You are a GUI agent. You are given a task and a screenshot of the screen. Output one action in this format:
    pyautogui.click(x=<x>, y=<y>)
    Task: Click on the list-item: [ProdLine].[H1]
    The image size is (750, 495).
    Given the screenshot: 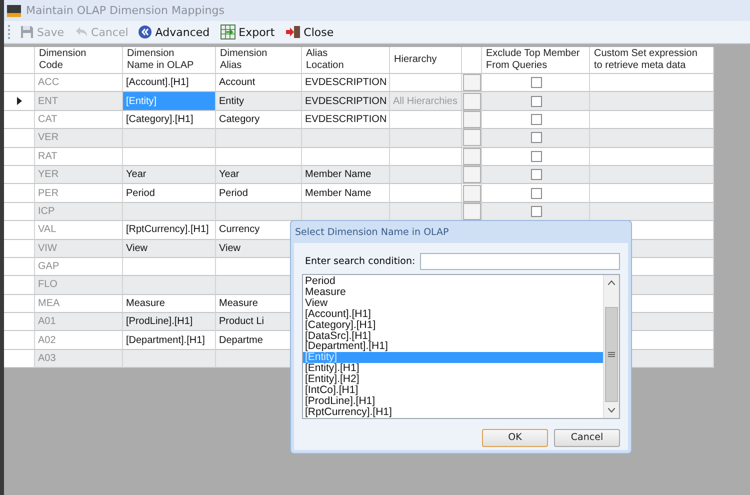 What is the action you would take?
    pyautogui.click(x=453, y=401)
    